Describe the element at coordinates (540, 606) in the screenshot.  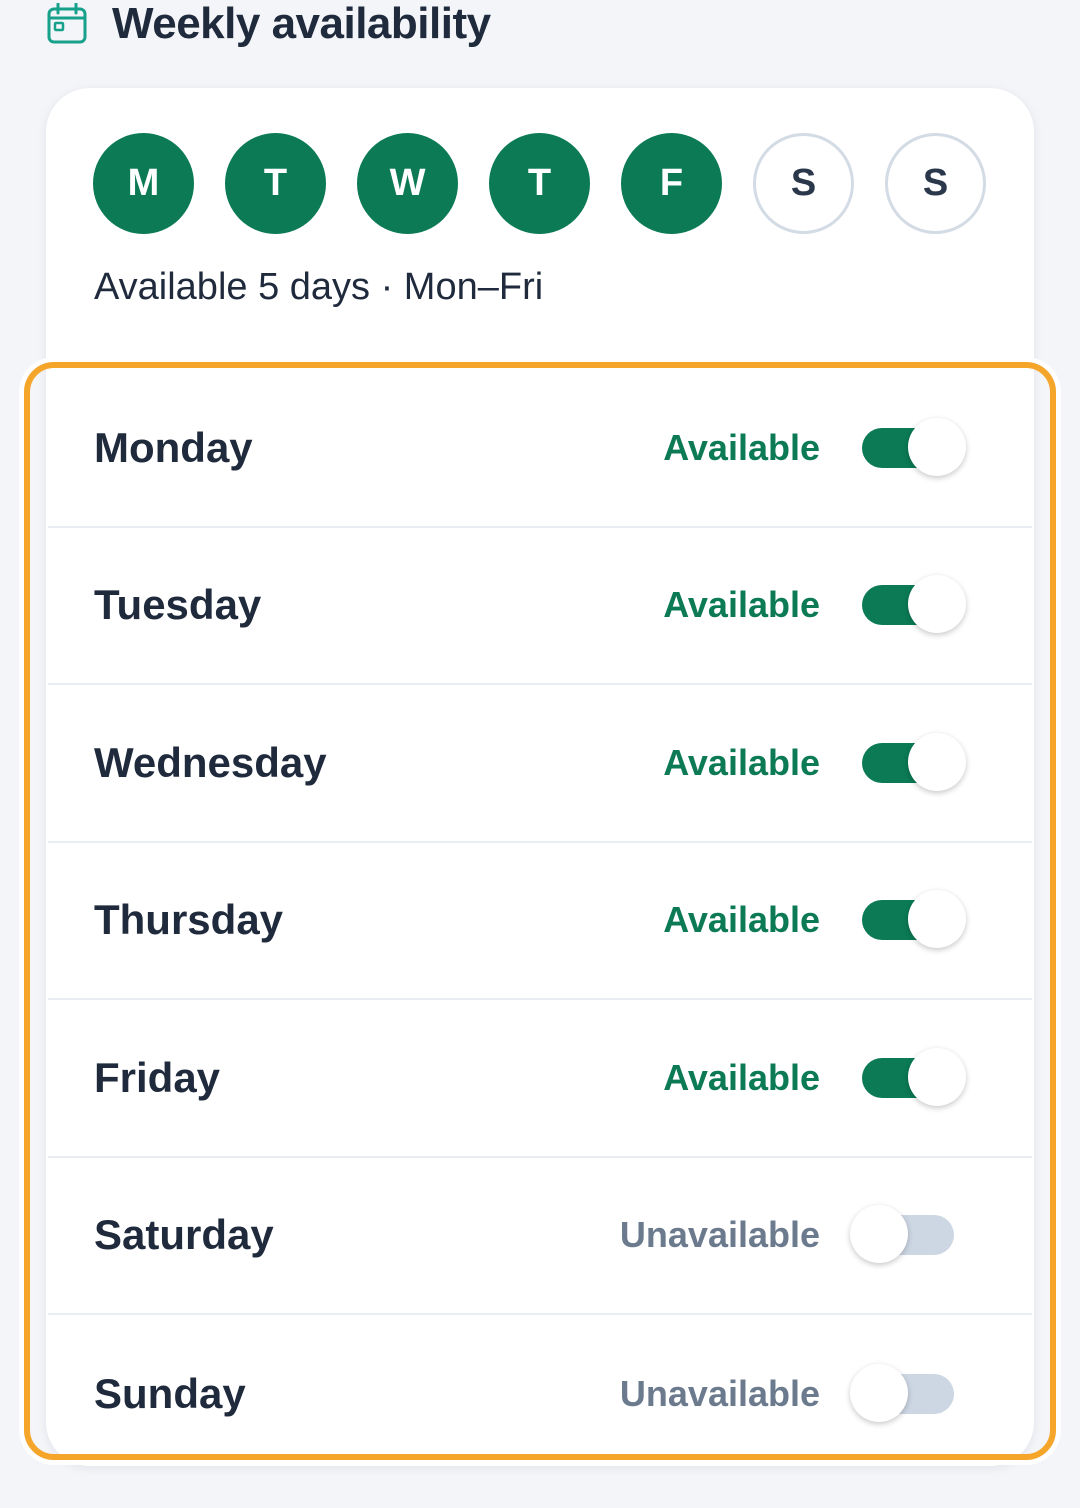
I see `day-row-tuesday: Tuesday Available` at that location.